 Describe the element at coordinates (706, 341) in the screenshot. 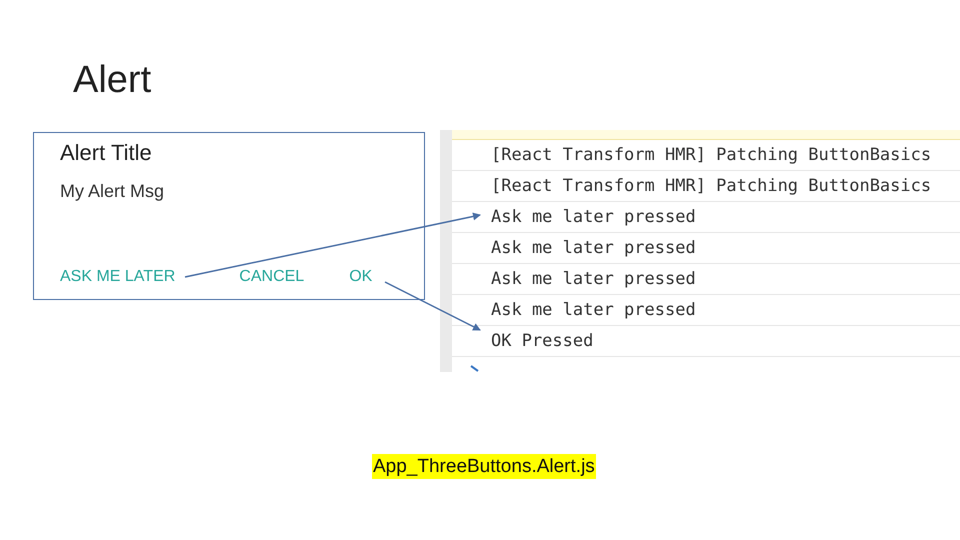

I see `log-line: OK Pressed` at that location.